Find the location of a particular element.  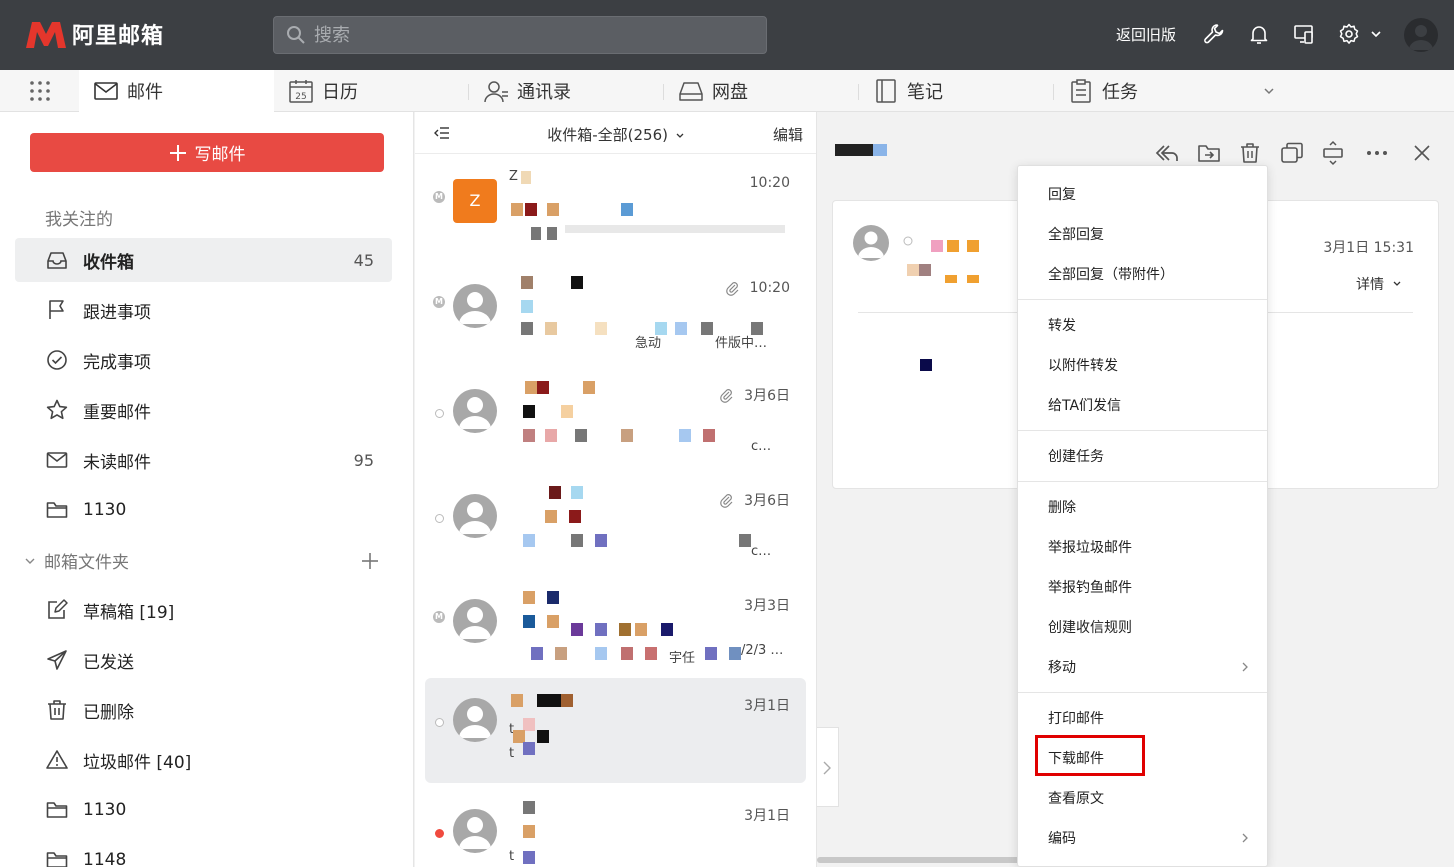

tab-drive: 网盘 is located at coordinates (713, 91).